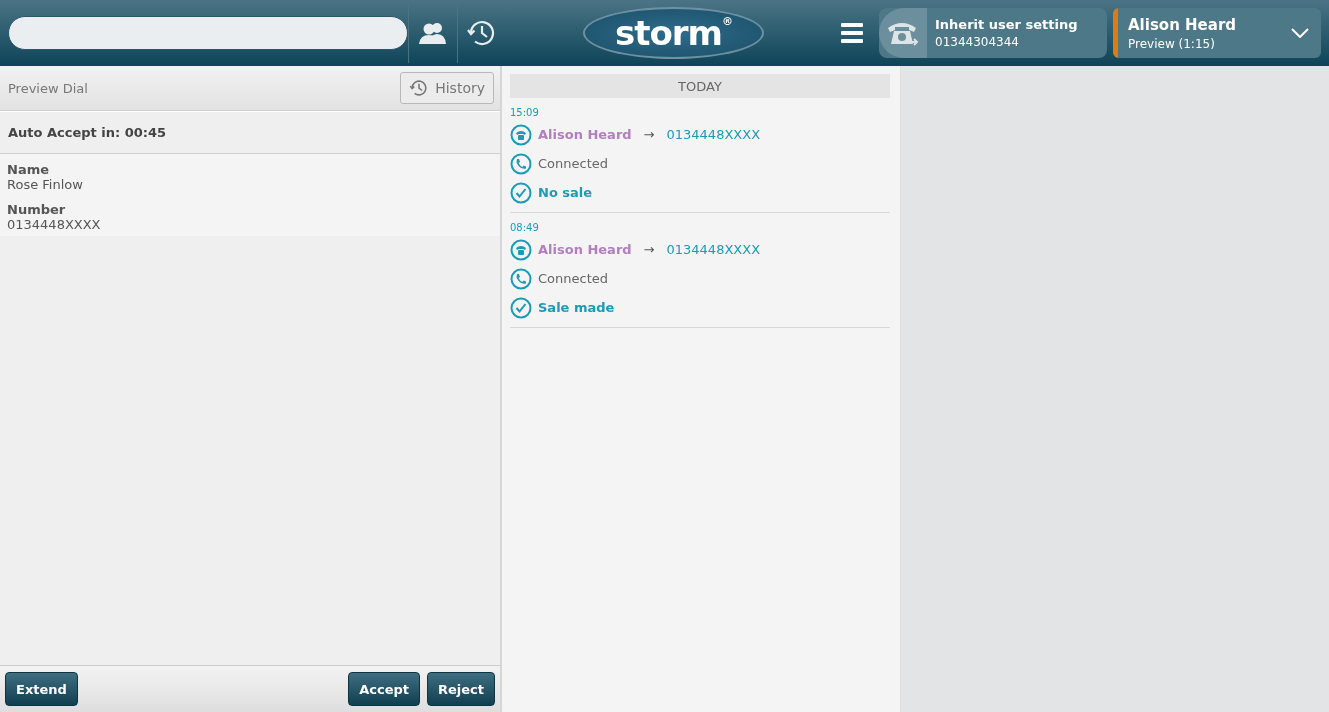 This screenshot has width=1329, height=712. What do you see at coordinates (384, 689) in the screenshot?
I see `action-button: Accept` at bounding box center [384, 689].